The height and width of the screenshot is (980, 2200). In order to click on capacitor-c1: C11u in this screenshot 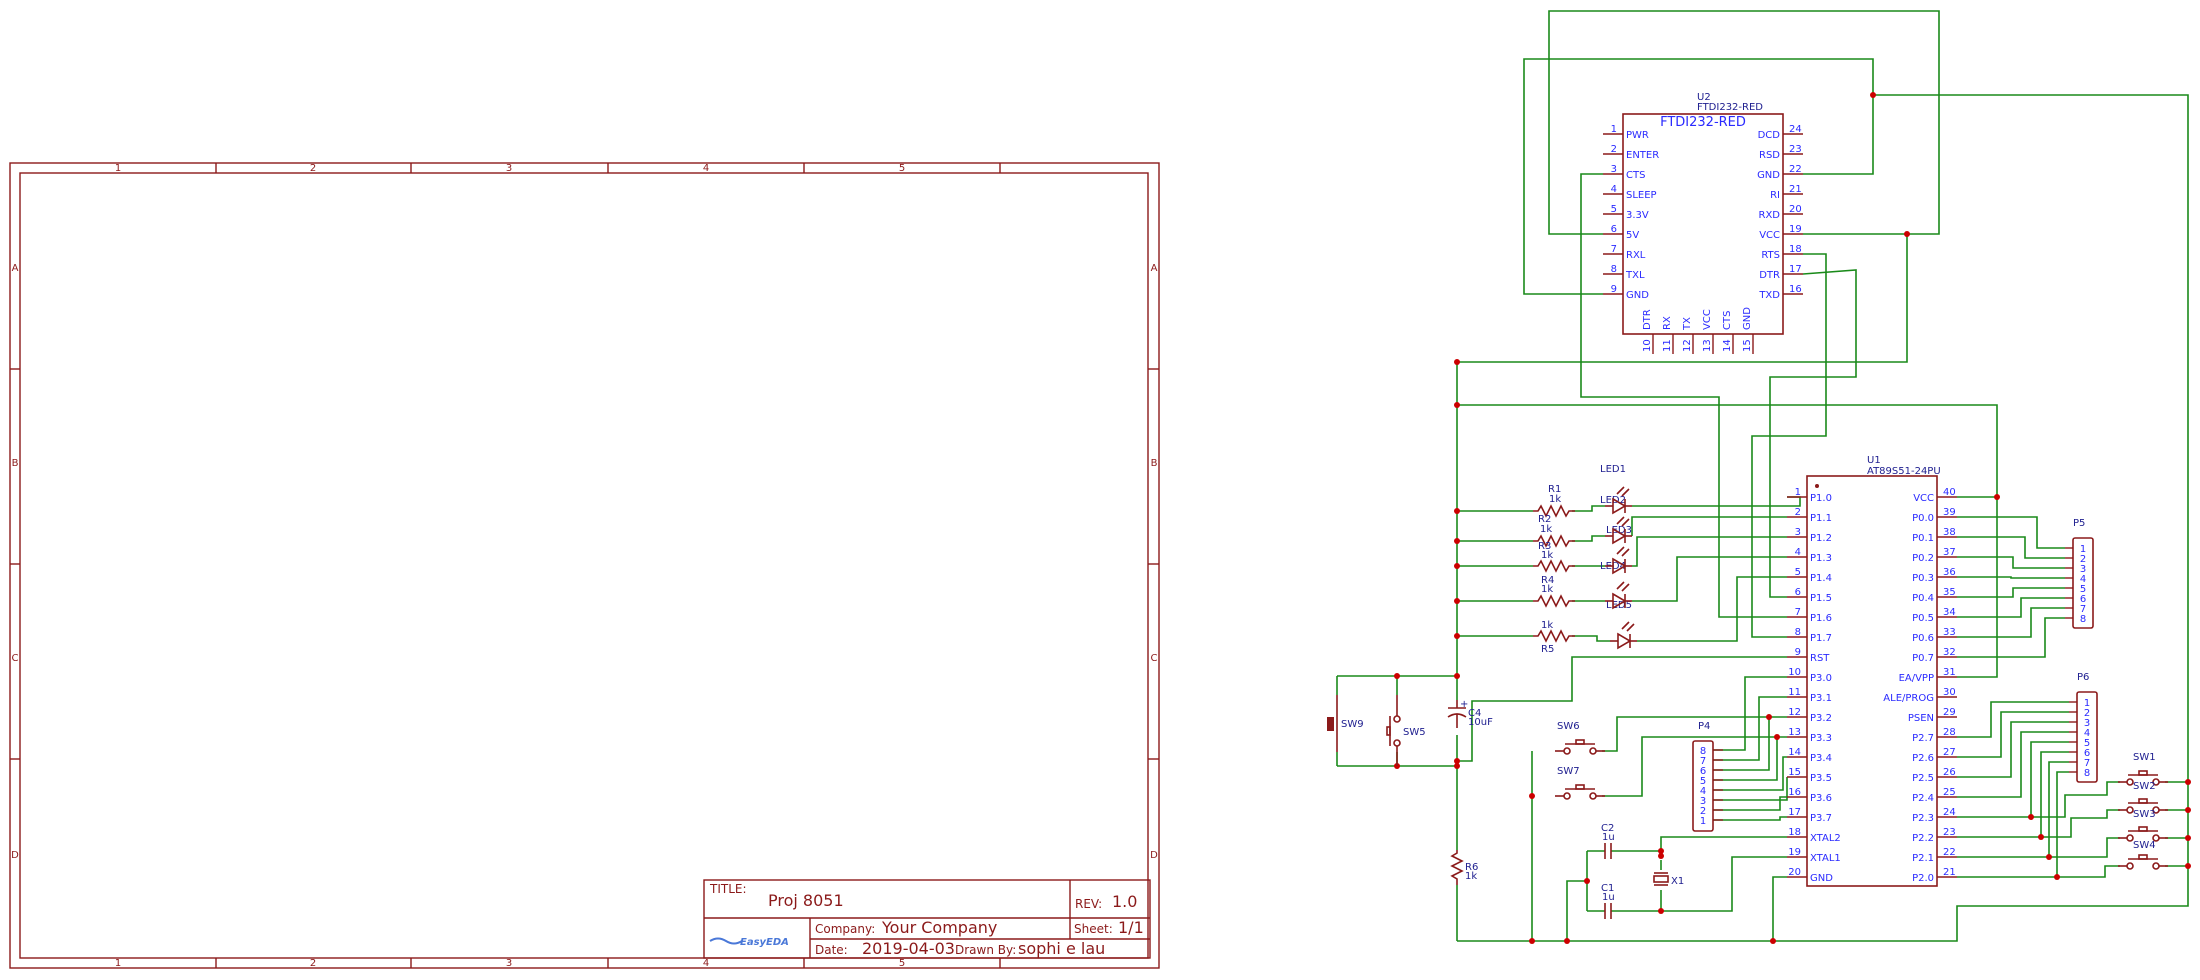, I will do `click(1608, 901)`.